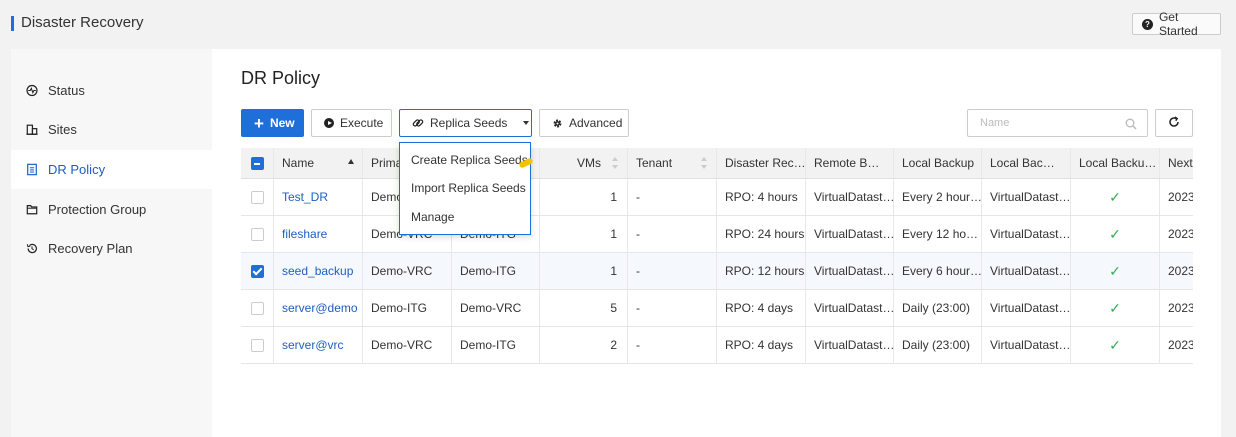  Describe the element at coordinates (111, 169) in the screenshot. I see `sidebar-item-dr-policy: DR Policy` at that location.